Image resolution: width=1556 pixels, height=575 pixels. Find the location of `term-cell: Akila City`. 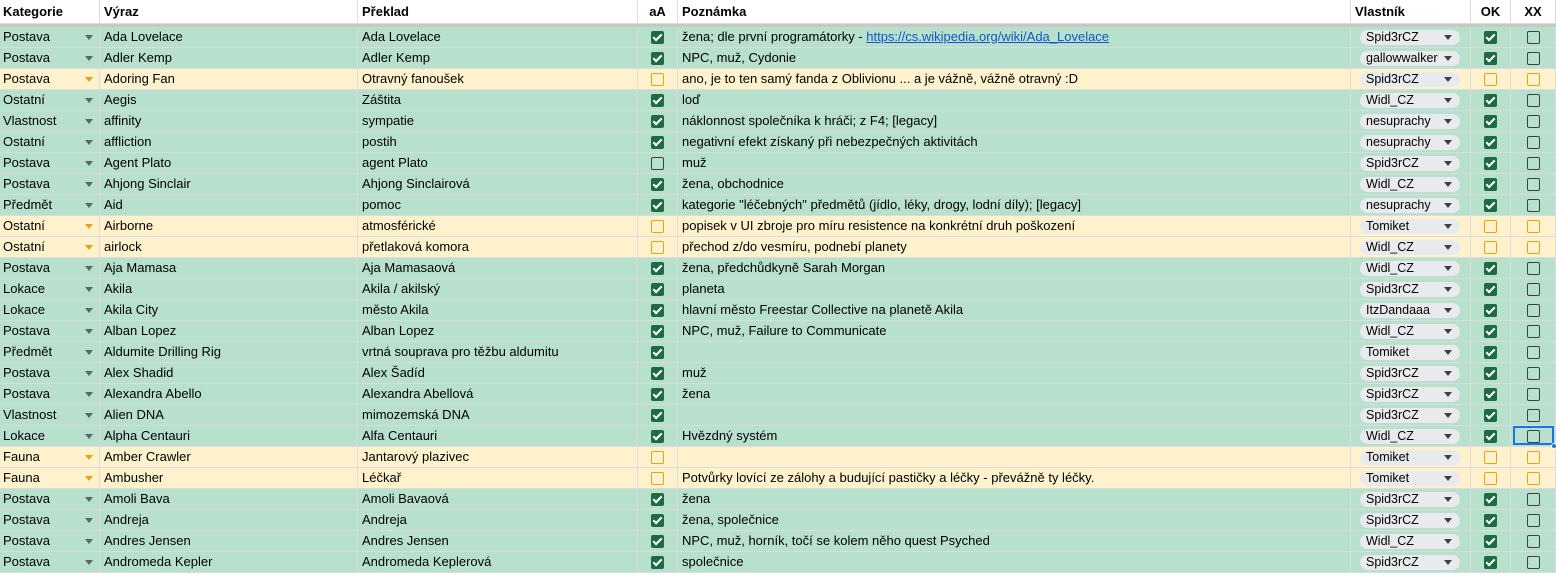

term-cell: Akila City is located at coordinates (229, 310).